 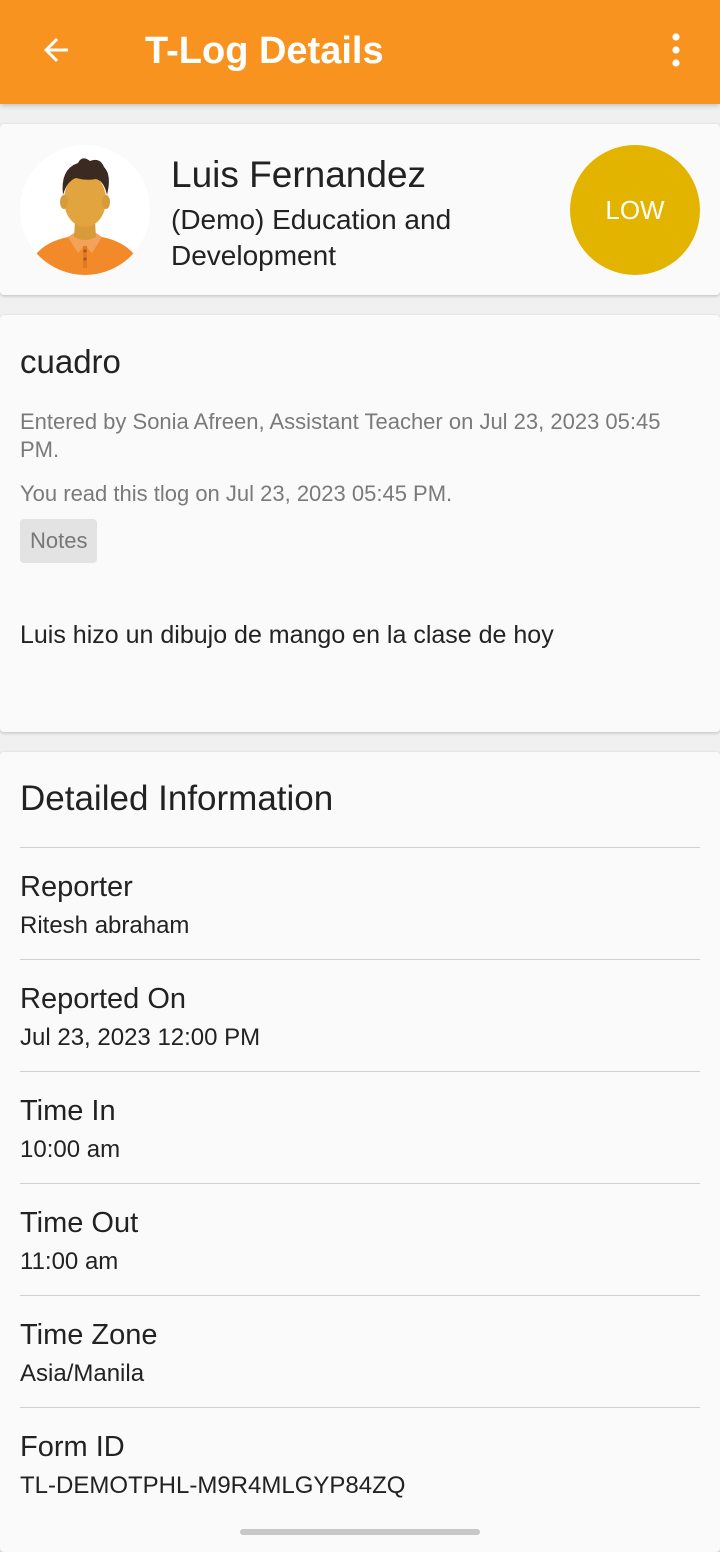 What do you see at coordinates (635, 210) in the screenshot?
I see `priority-badge: LOW` at bounding box center [635, 210].